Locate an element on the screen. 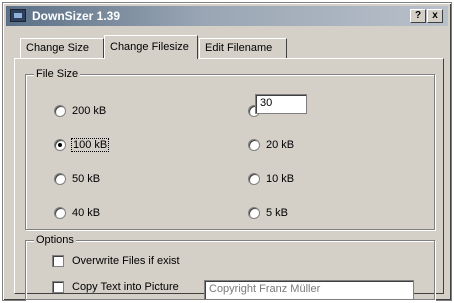  tab-change-size: Change Size is located at coordinates (62, 48).